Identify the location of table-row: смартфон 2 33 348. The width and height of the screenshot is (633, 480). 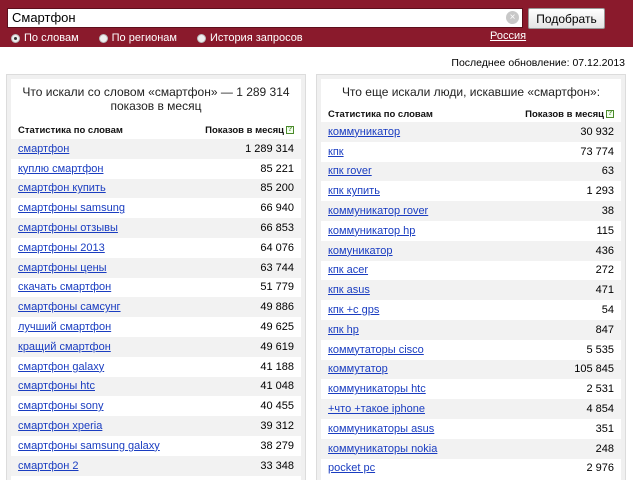
(156, 465).